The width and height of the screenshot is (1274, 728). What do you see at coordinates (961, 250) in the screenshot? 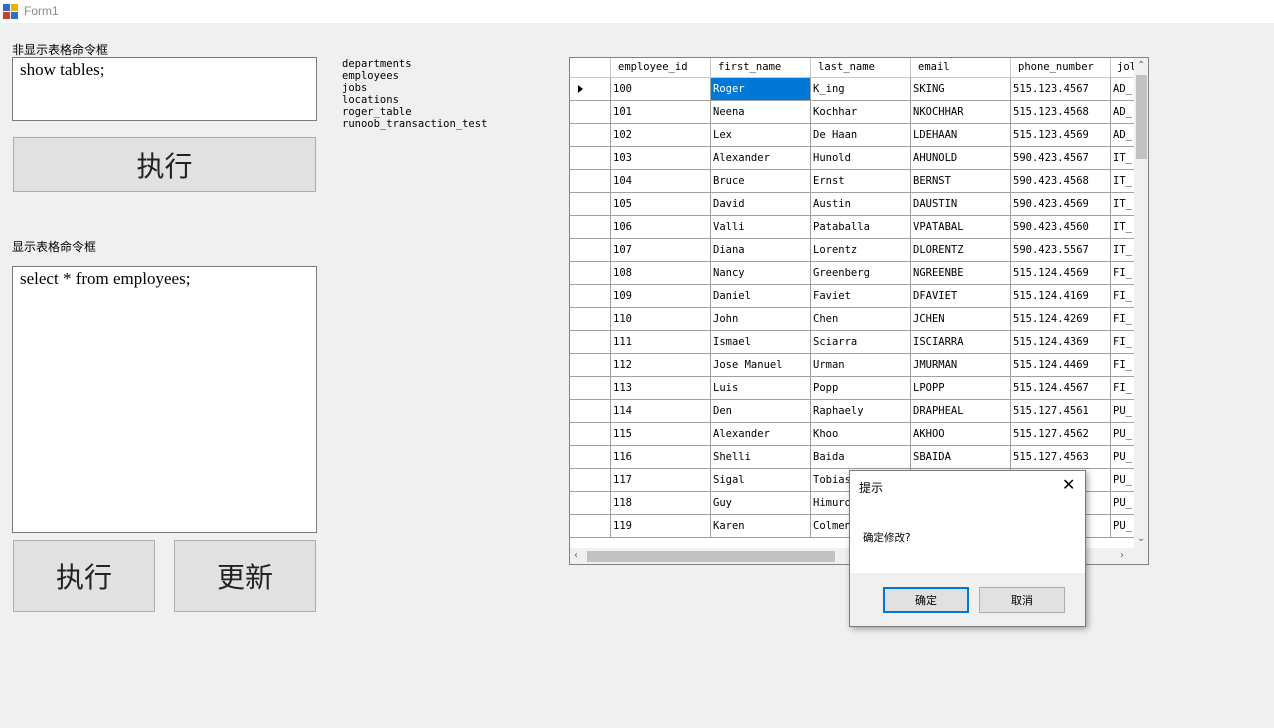
I see `email-cell: DLORENTZ` at bounding box center [961, 250].